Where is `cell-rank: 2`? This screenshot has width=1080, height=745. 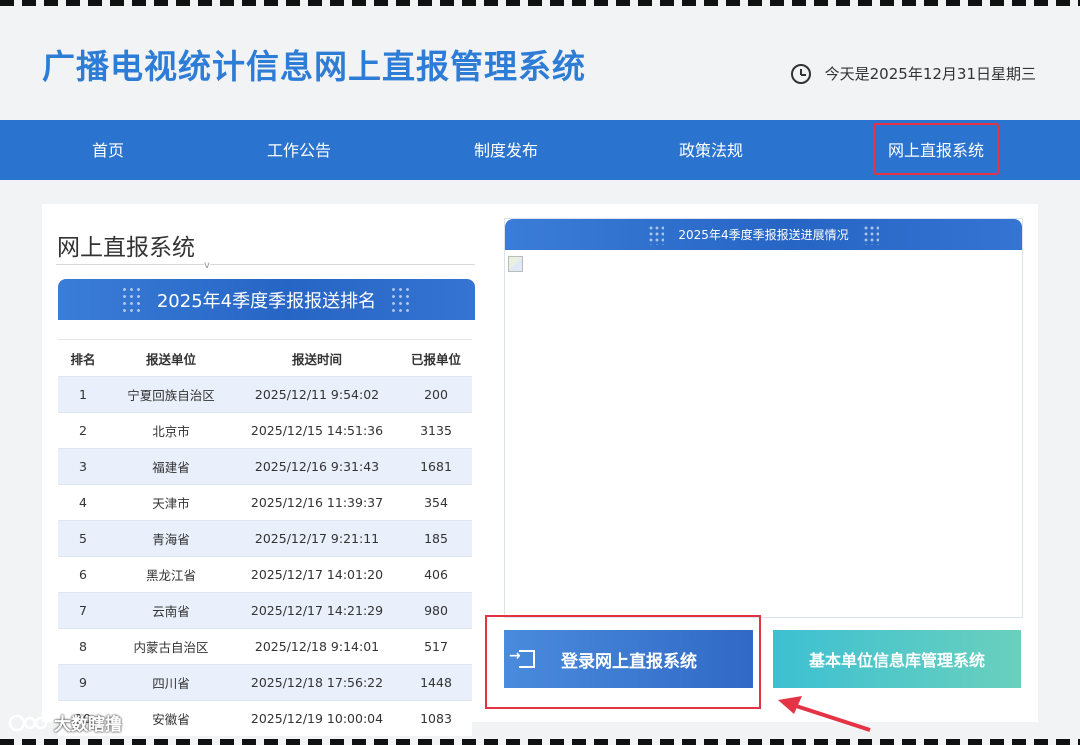 cell-rank: 2 is located at coordinates (83, 430).